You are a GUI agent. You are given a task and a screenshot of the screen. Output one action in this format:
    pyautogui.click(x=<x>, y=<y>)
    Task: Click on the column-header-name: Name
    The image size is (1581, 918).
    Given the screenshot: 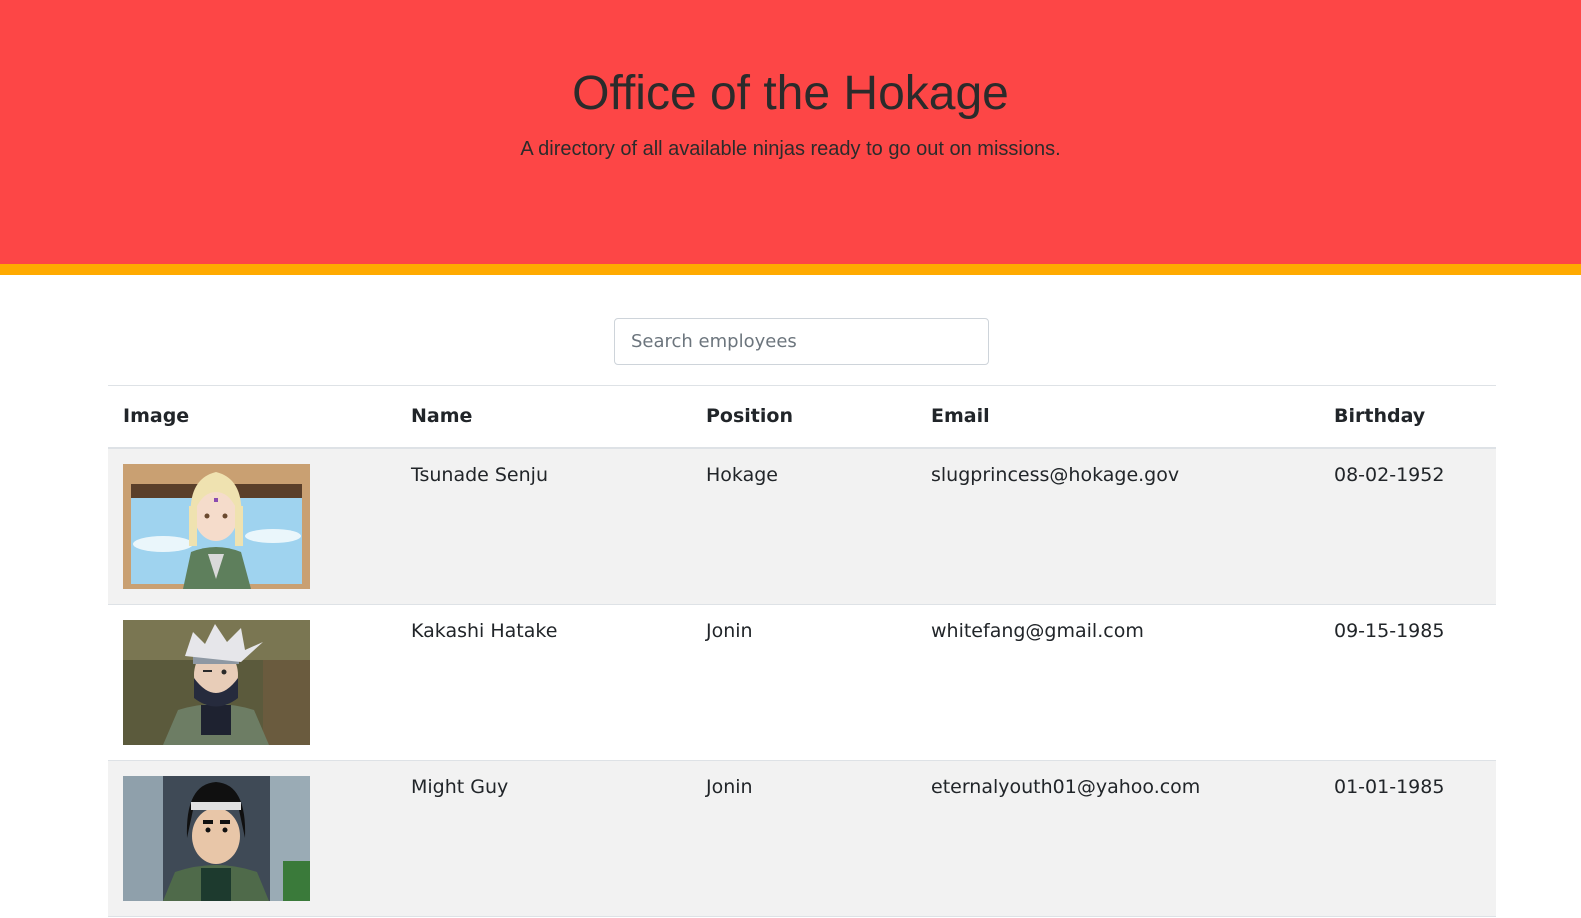 What is the action you would take?
    pyautogui.click(x=543, y=417)
    